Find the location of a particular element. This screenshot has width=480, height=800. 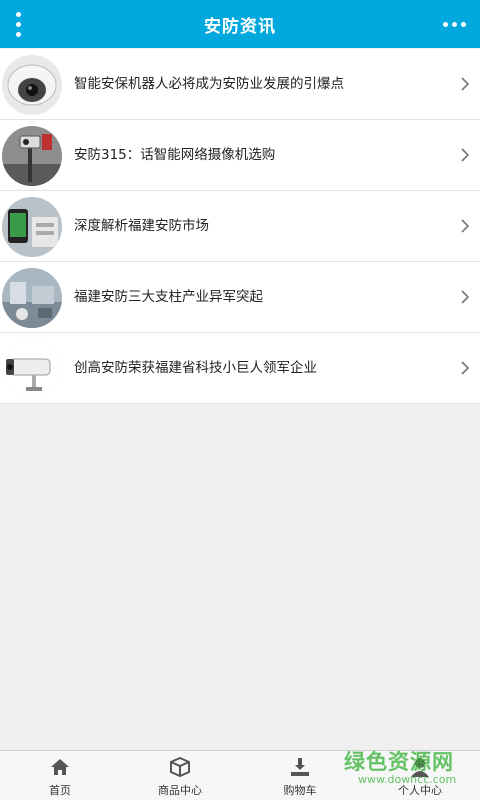

news-title: 安防315：话智能网络摄像机选购 is located at coordinates (175, 155).